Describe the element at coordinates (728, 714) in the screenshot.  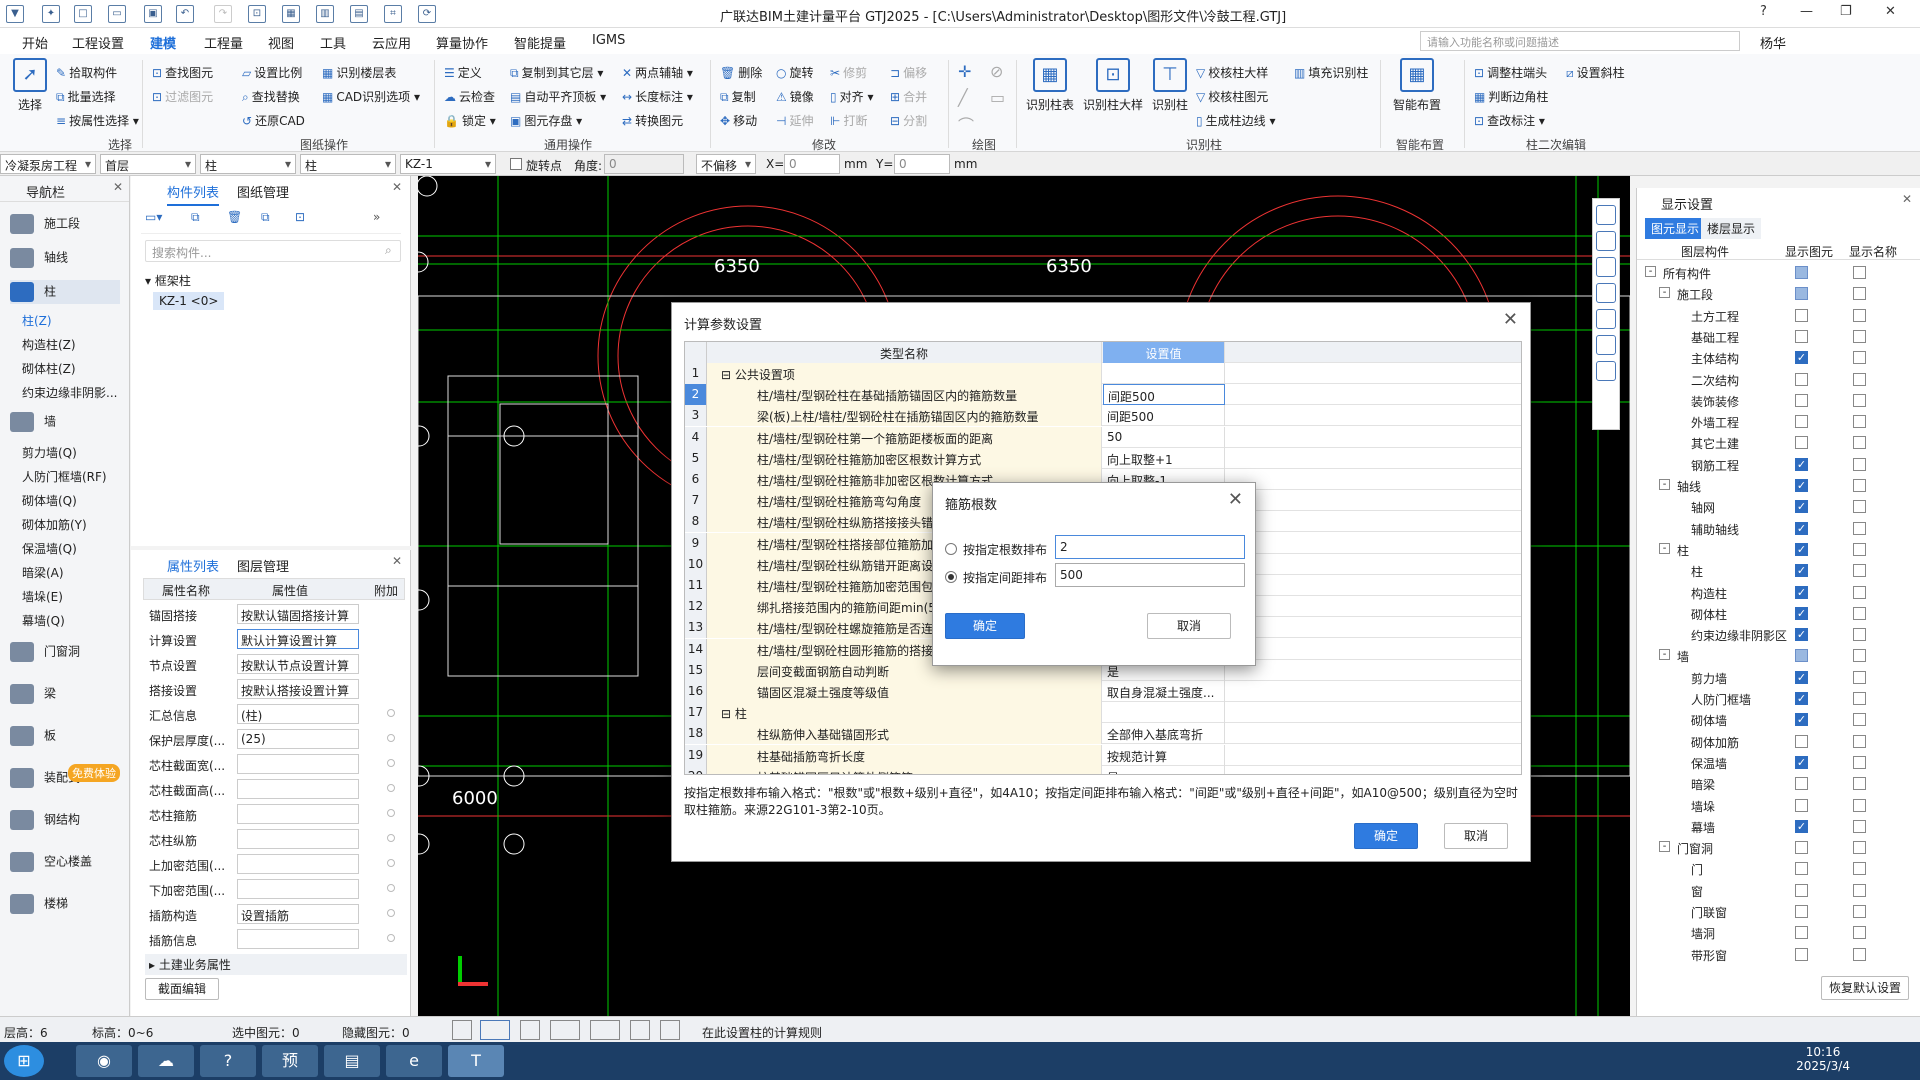
I see `collapse-icon: ⊟` at that location.